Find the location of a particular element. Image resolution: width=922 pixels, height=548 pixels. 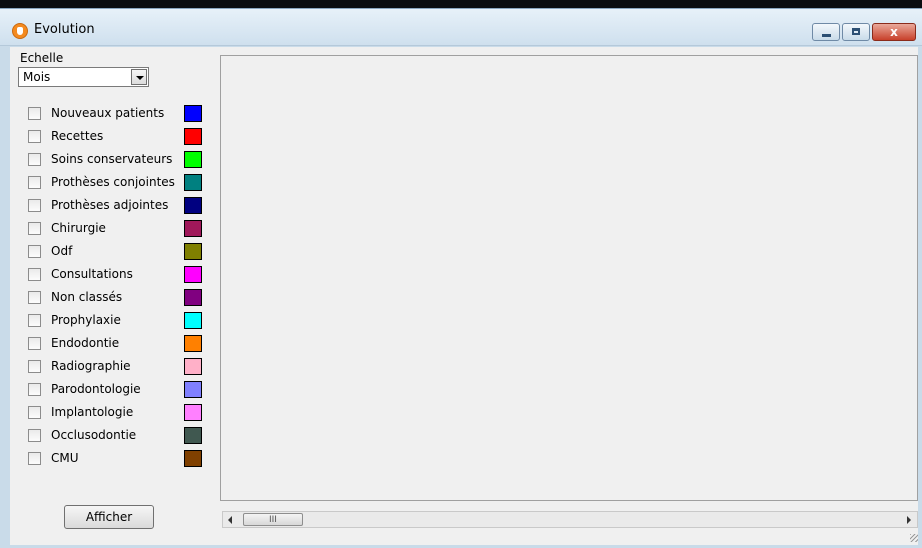

category-row: Soins conservateurs is located at coordinates (118, 161).